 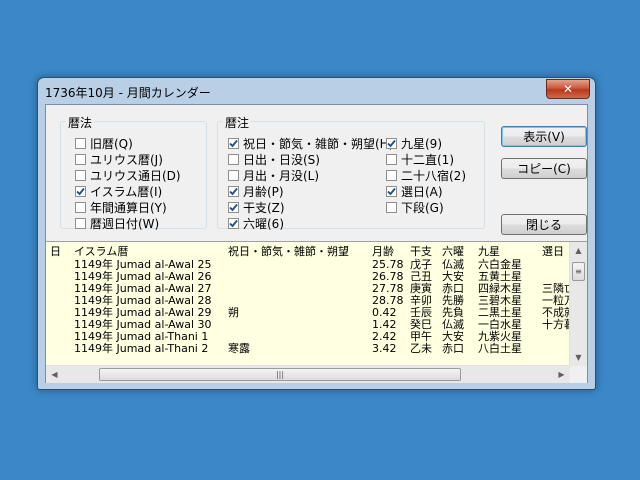 I want to click on checkbox-calendar-group-items-1: ユリウス暦(J), so click(x=119, y=159).